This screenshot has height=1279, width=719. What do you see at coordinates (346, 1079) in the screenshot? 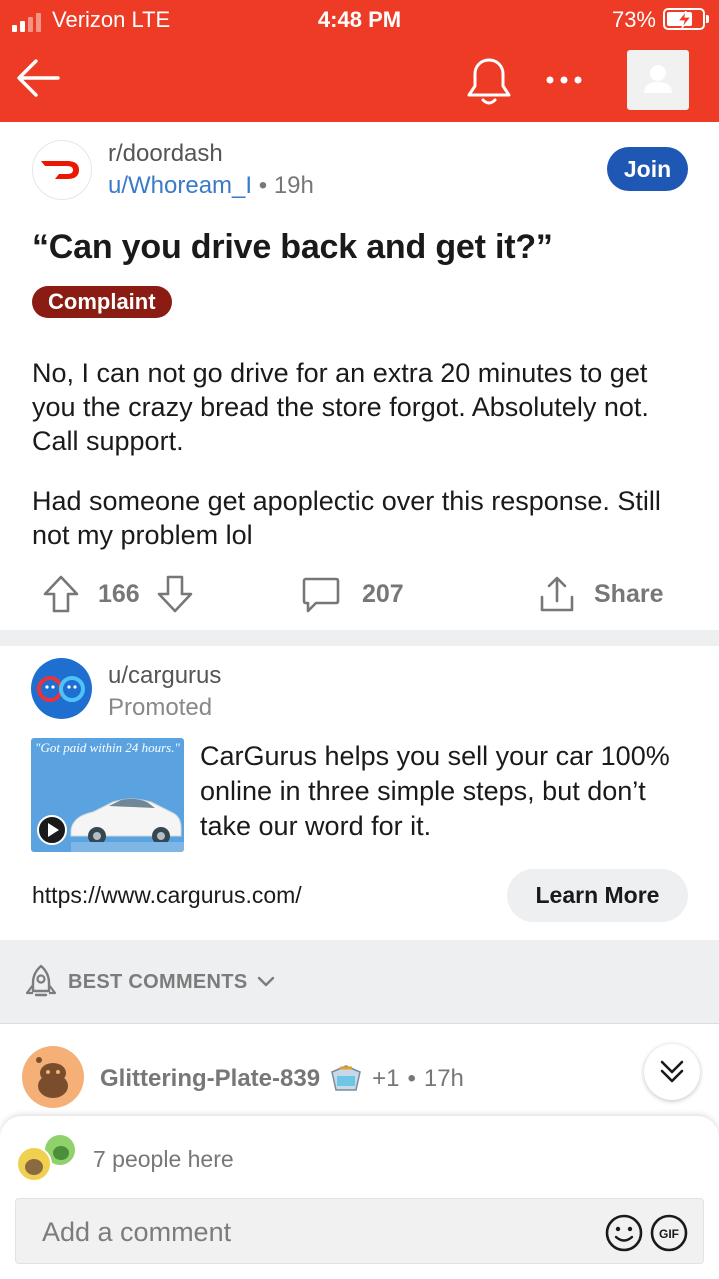
I see `award-icon` at bounding box center [346, 1079].